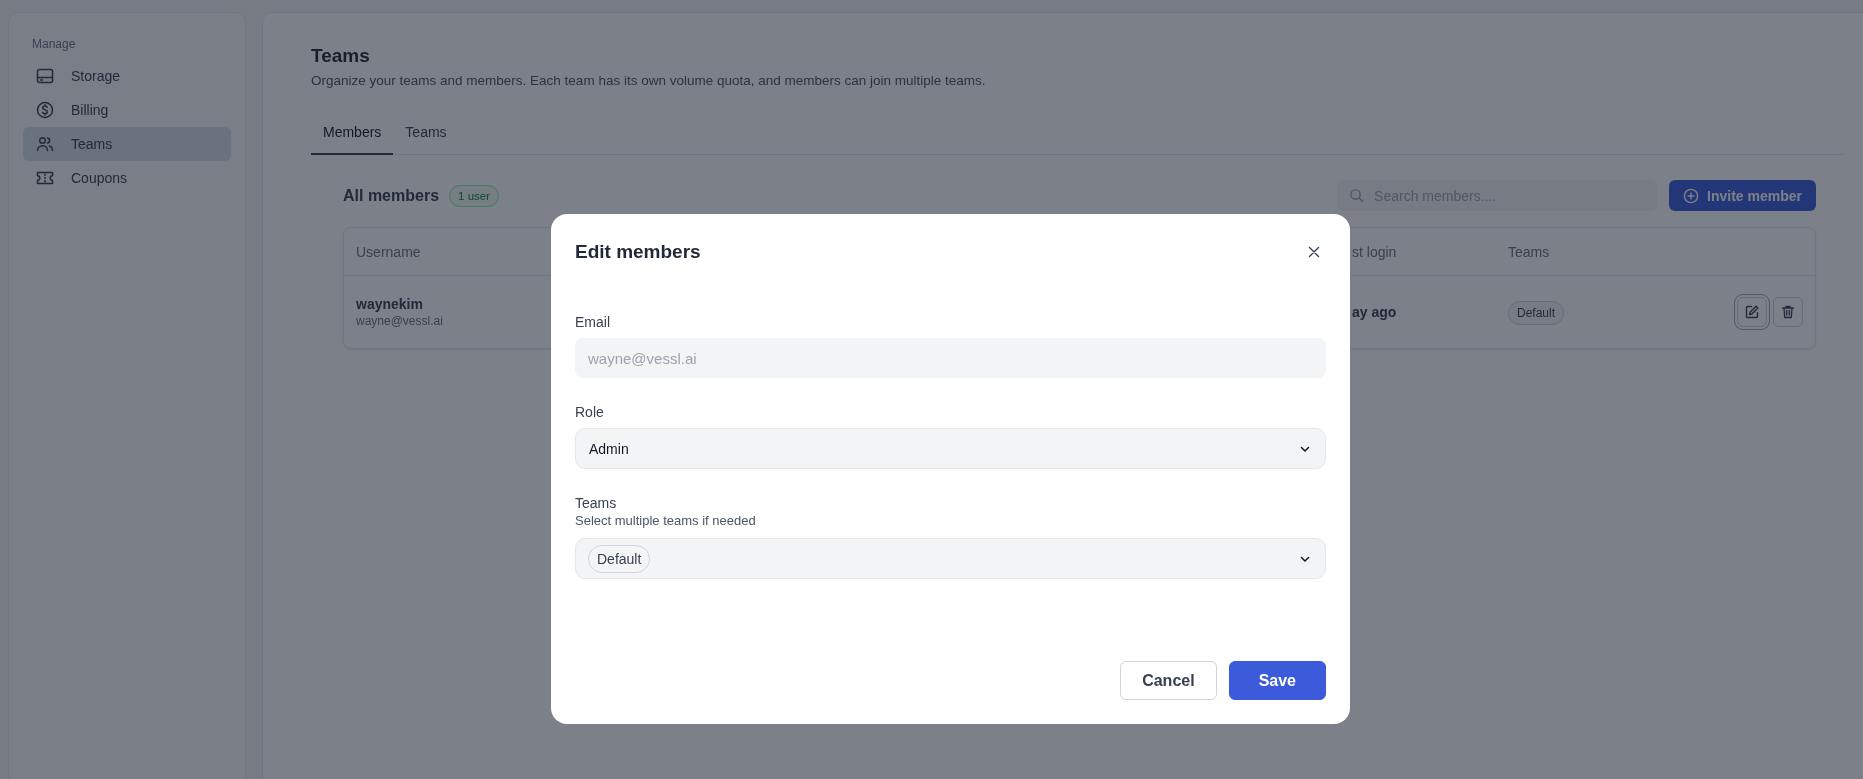 Image resolution: width=1863 pixels, height=779 pixels. Describe the element at coordinates (352, 136) in the screenshot. I see `tab: Members` at that location.